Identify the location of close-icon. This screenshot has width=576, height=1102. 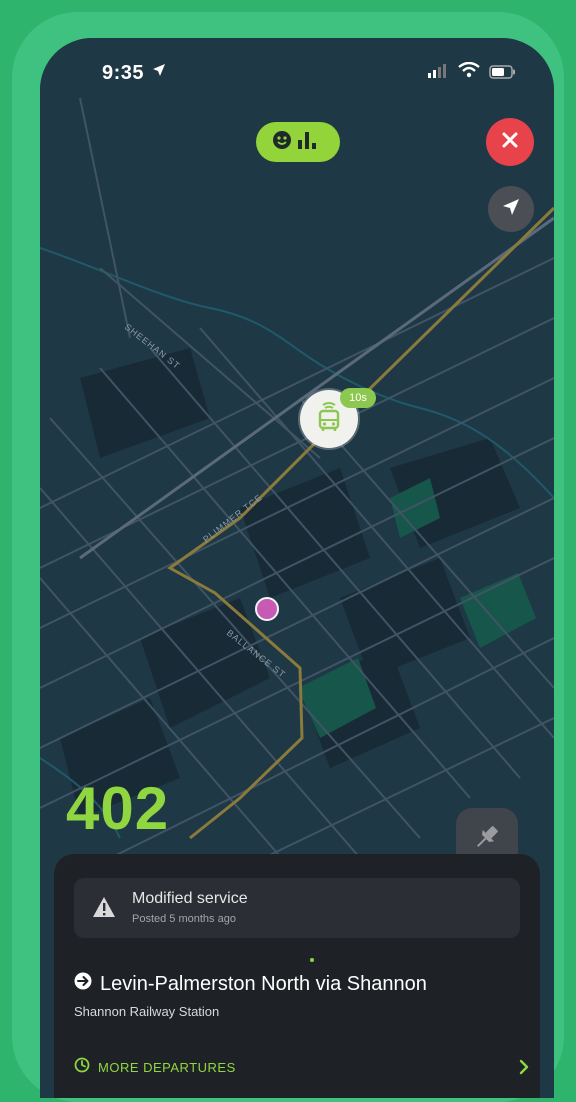
(510, 142).